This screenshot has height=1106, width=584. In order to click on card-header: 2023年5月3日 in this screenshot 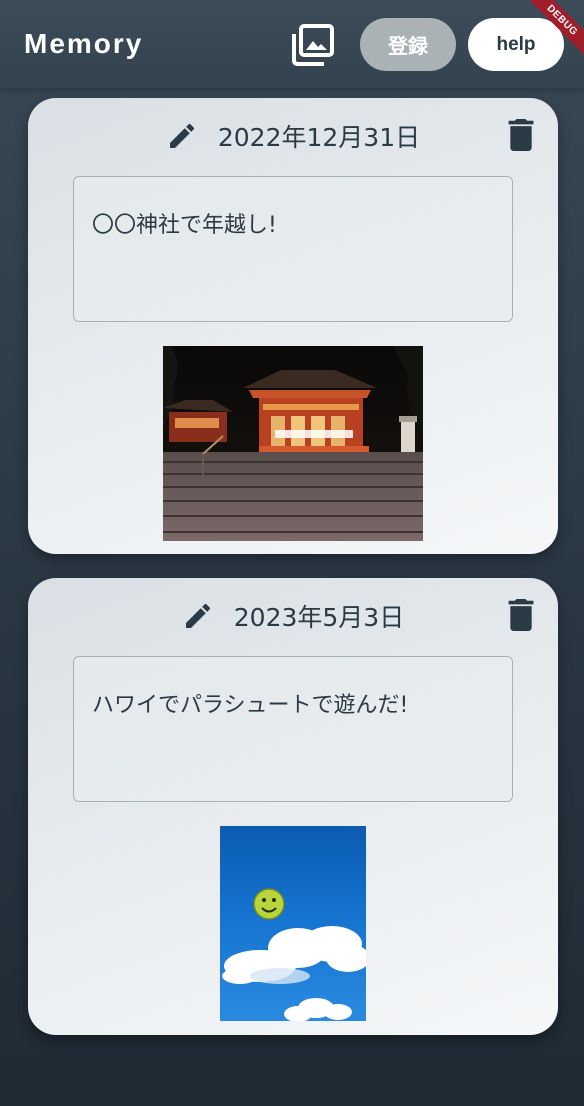, I will do `click(293, 616)`.